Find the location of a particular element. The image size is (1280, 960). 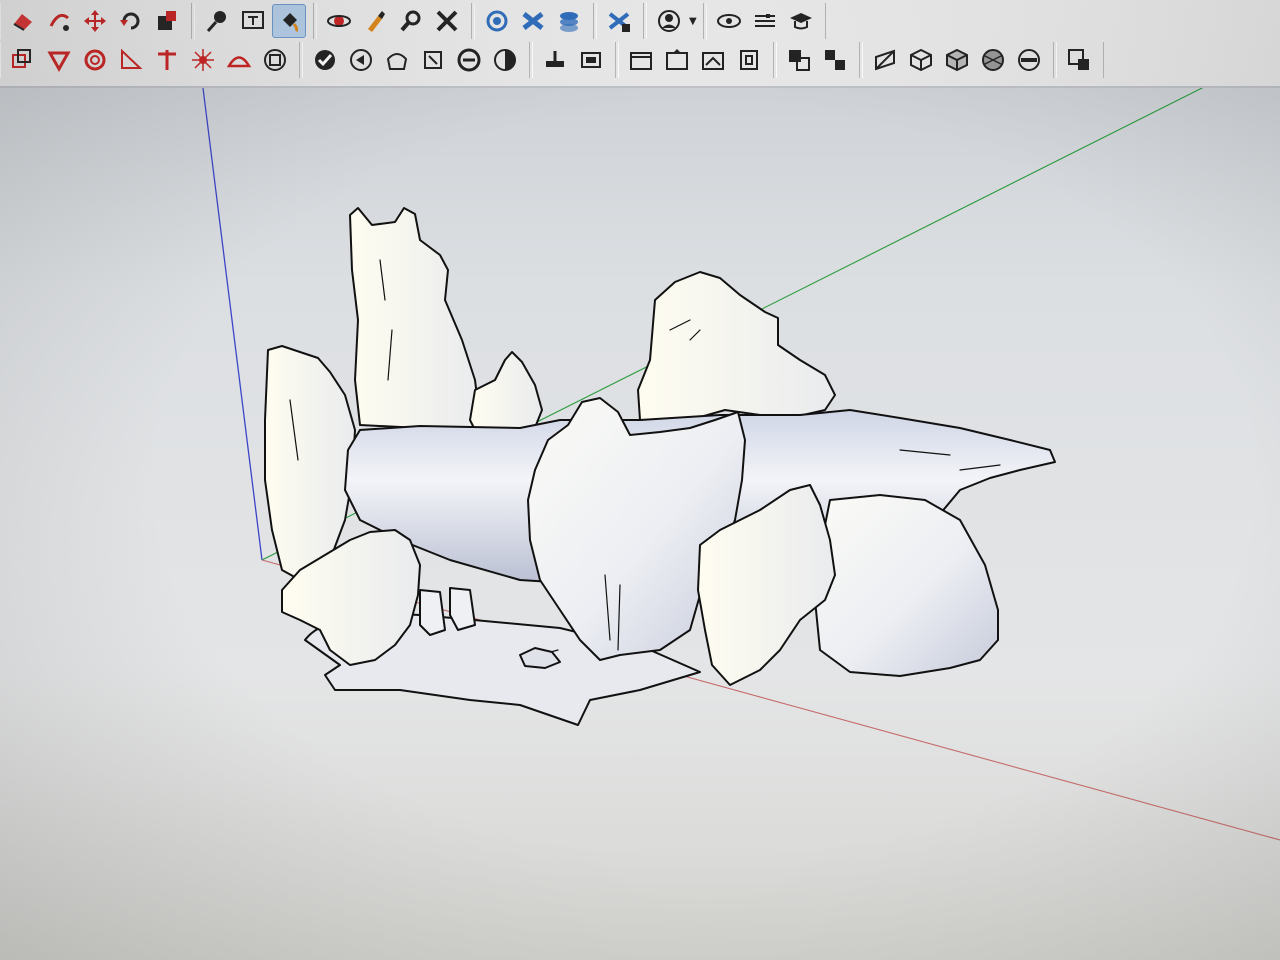

shadow-tool-button is located at coordinates (505, 60).